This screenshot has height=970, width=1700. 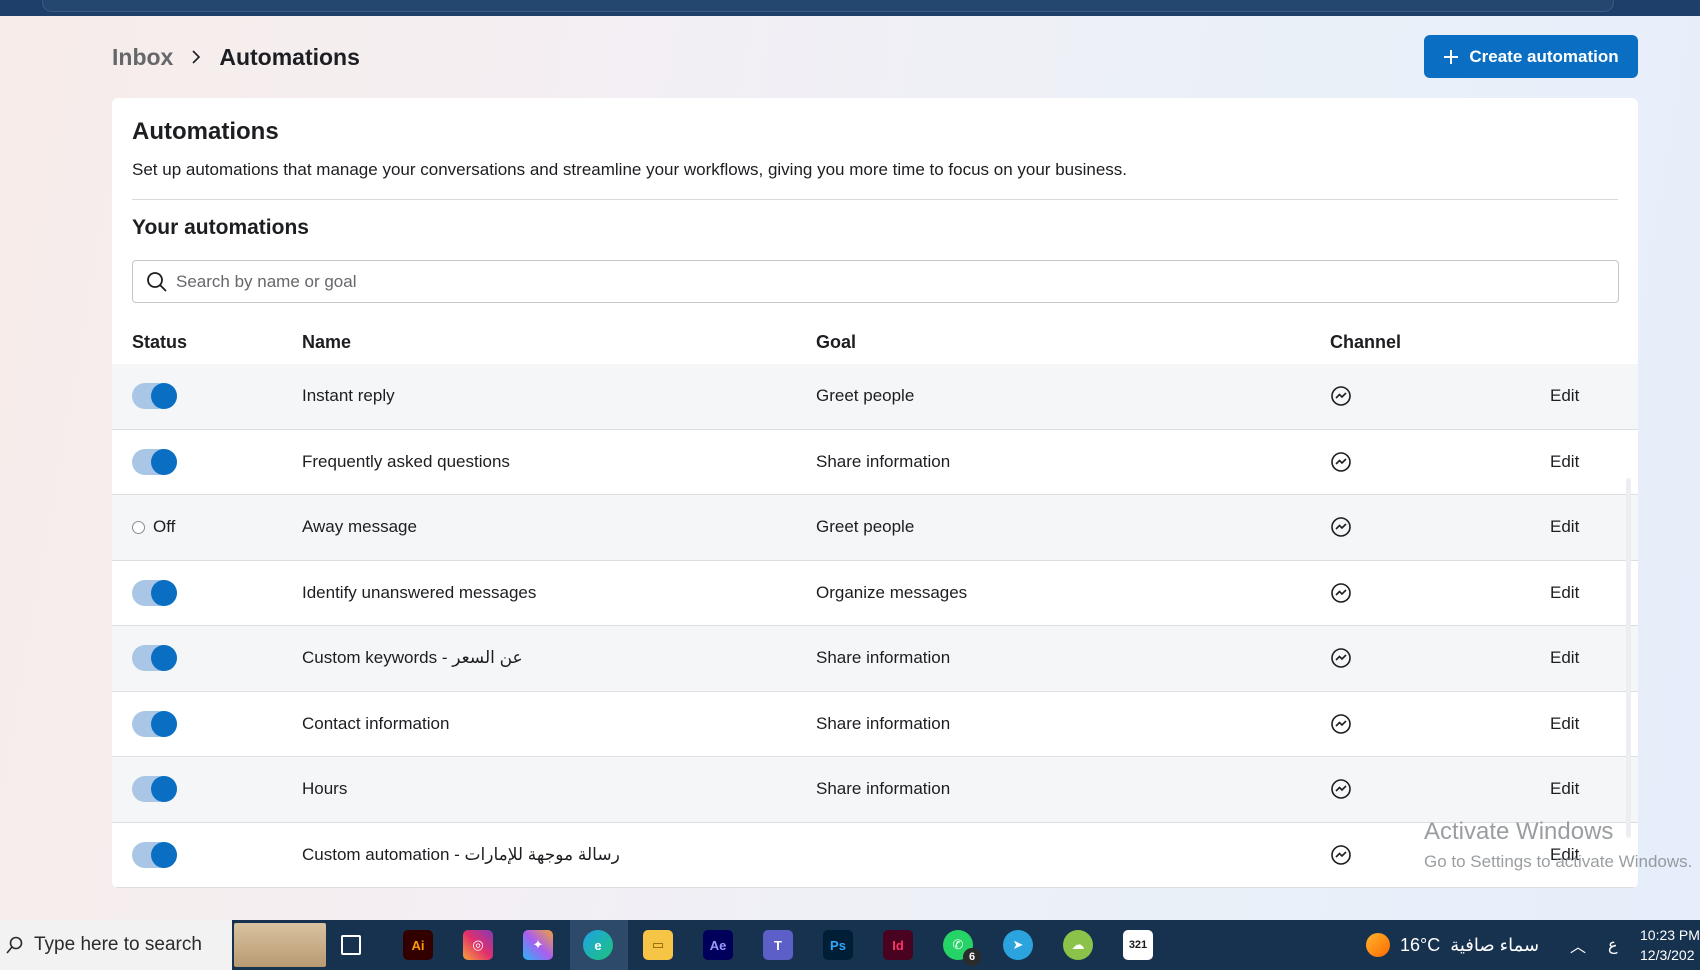 I want to click on clock-date: 12/3/202, so click(x=1667, y=955).